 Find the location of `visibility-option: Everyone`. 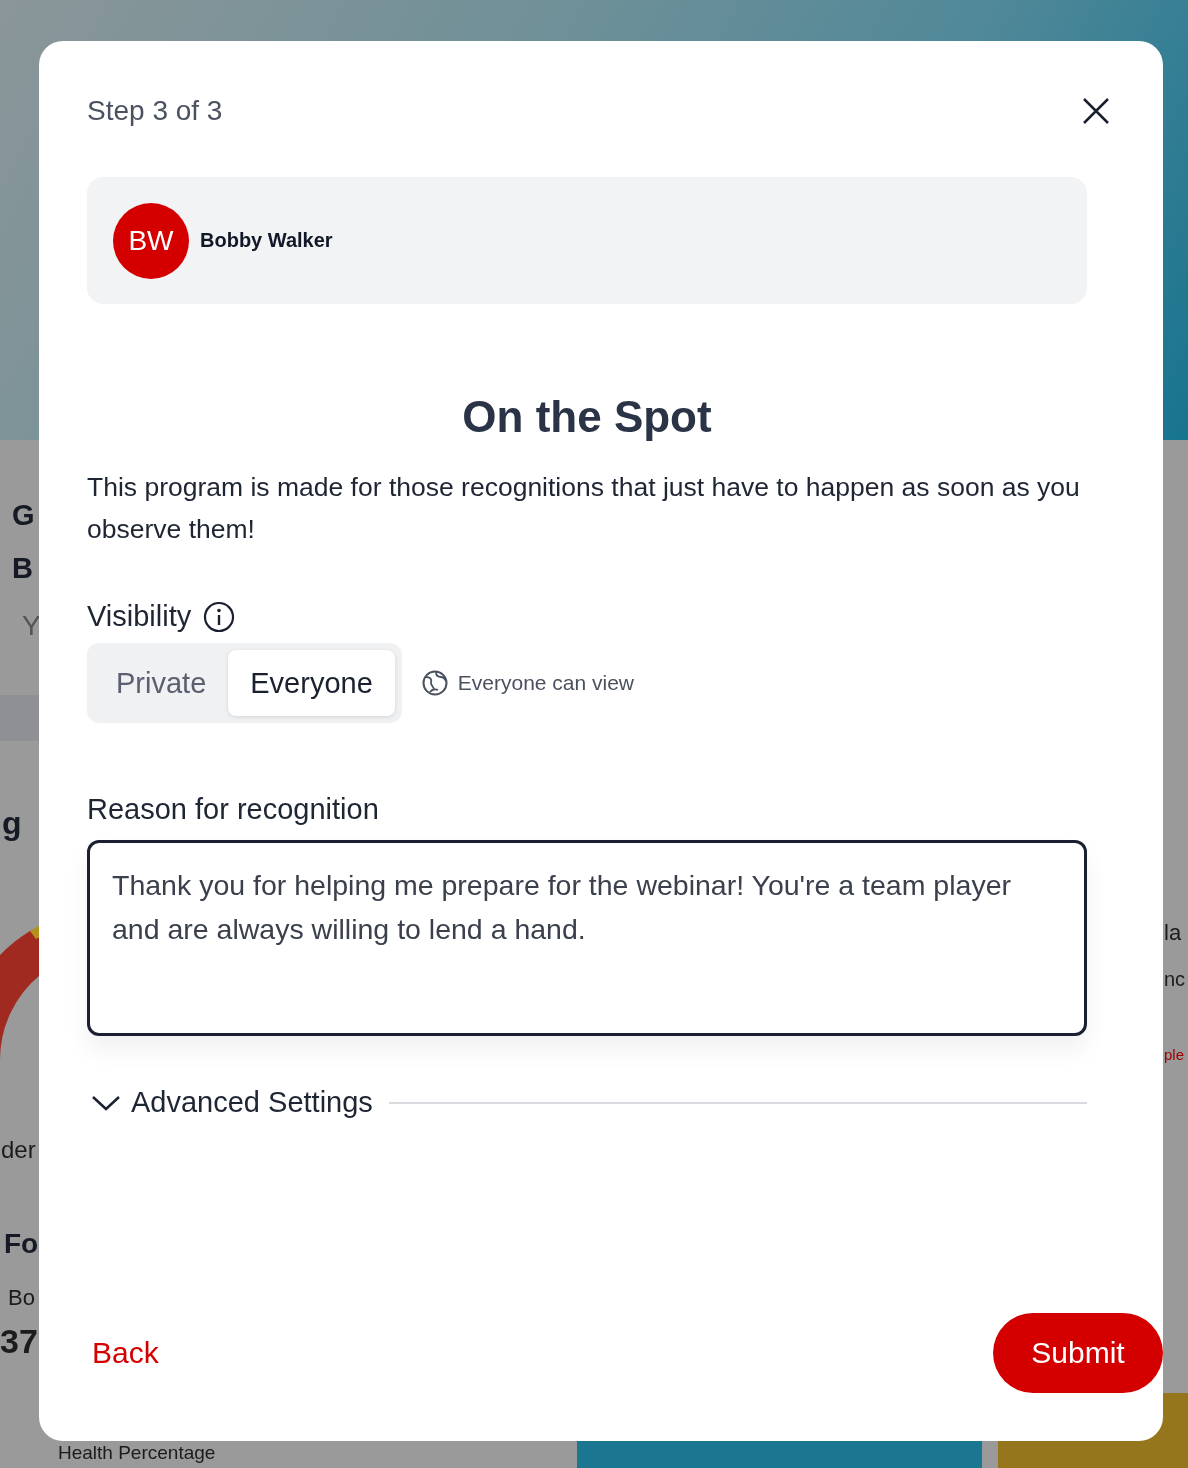

visibility-option: Everyone is located at coordinates (311, 683).